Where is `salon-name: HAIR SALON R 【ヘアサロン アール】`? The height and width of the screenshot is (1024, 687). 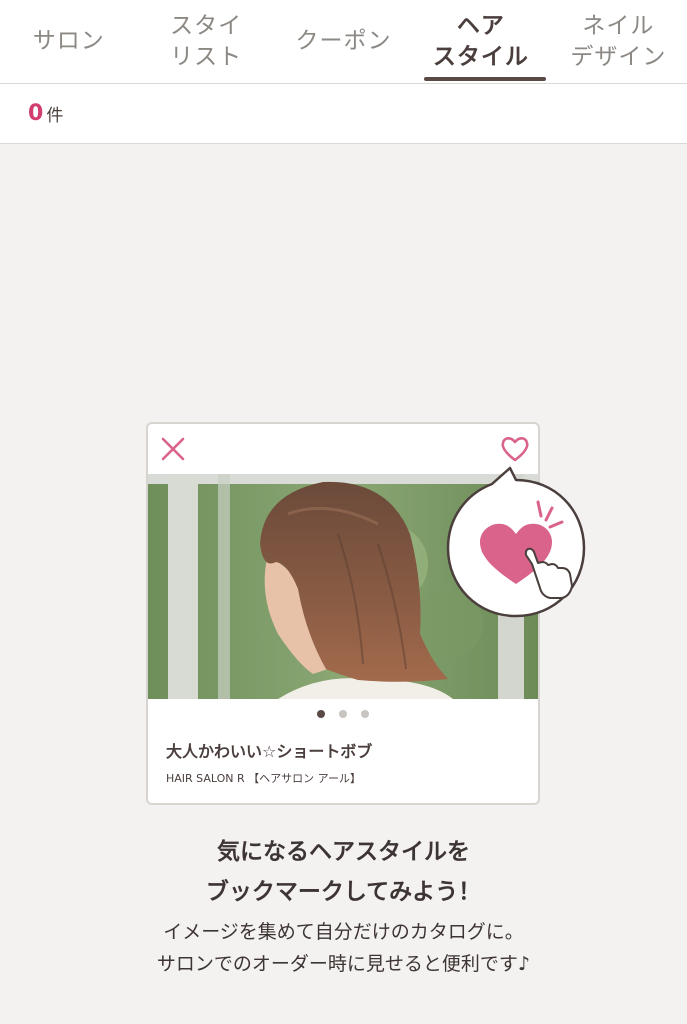 salon-name: HAIR SALON R 【ヘアサロン アール】 is located at coordinates (263, 778).